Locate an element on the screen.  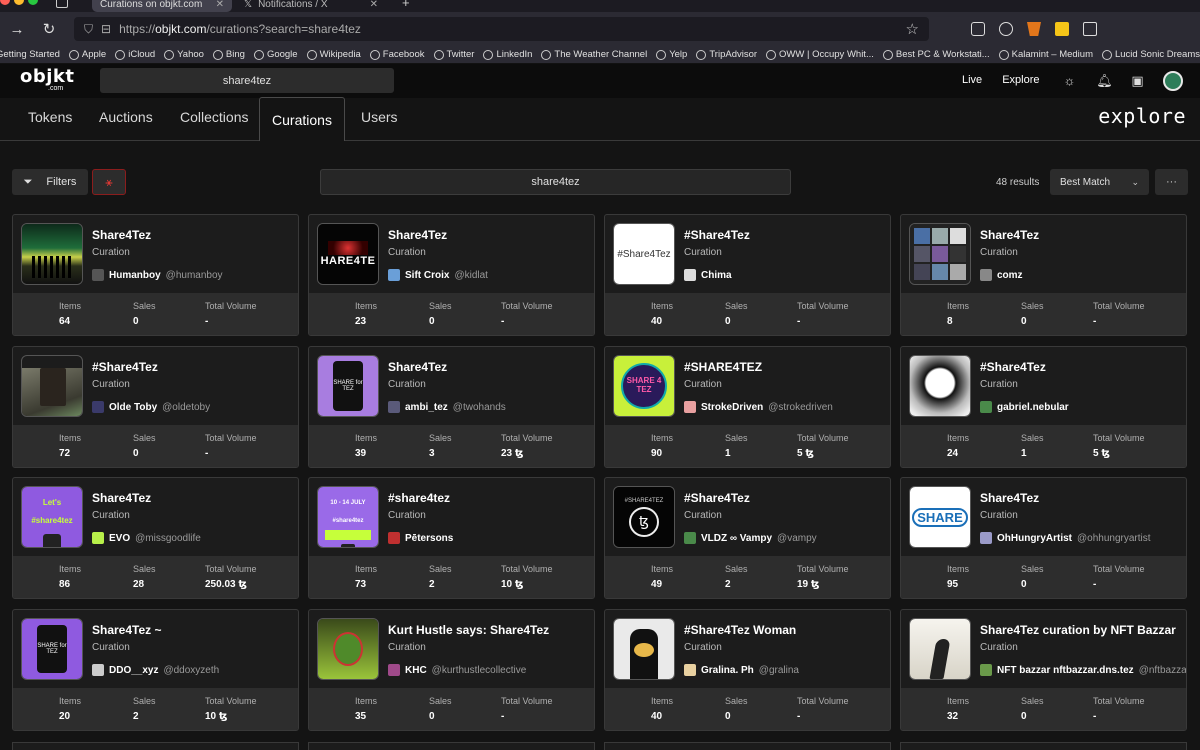
curation-owner: KHC @kurthustlecollective is located at coordinates (457, 670).